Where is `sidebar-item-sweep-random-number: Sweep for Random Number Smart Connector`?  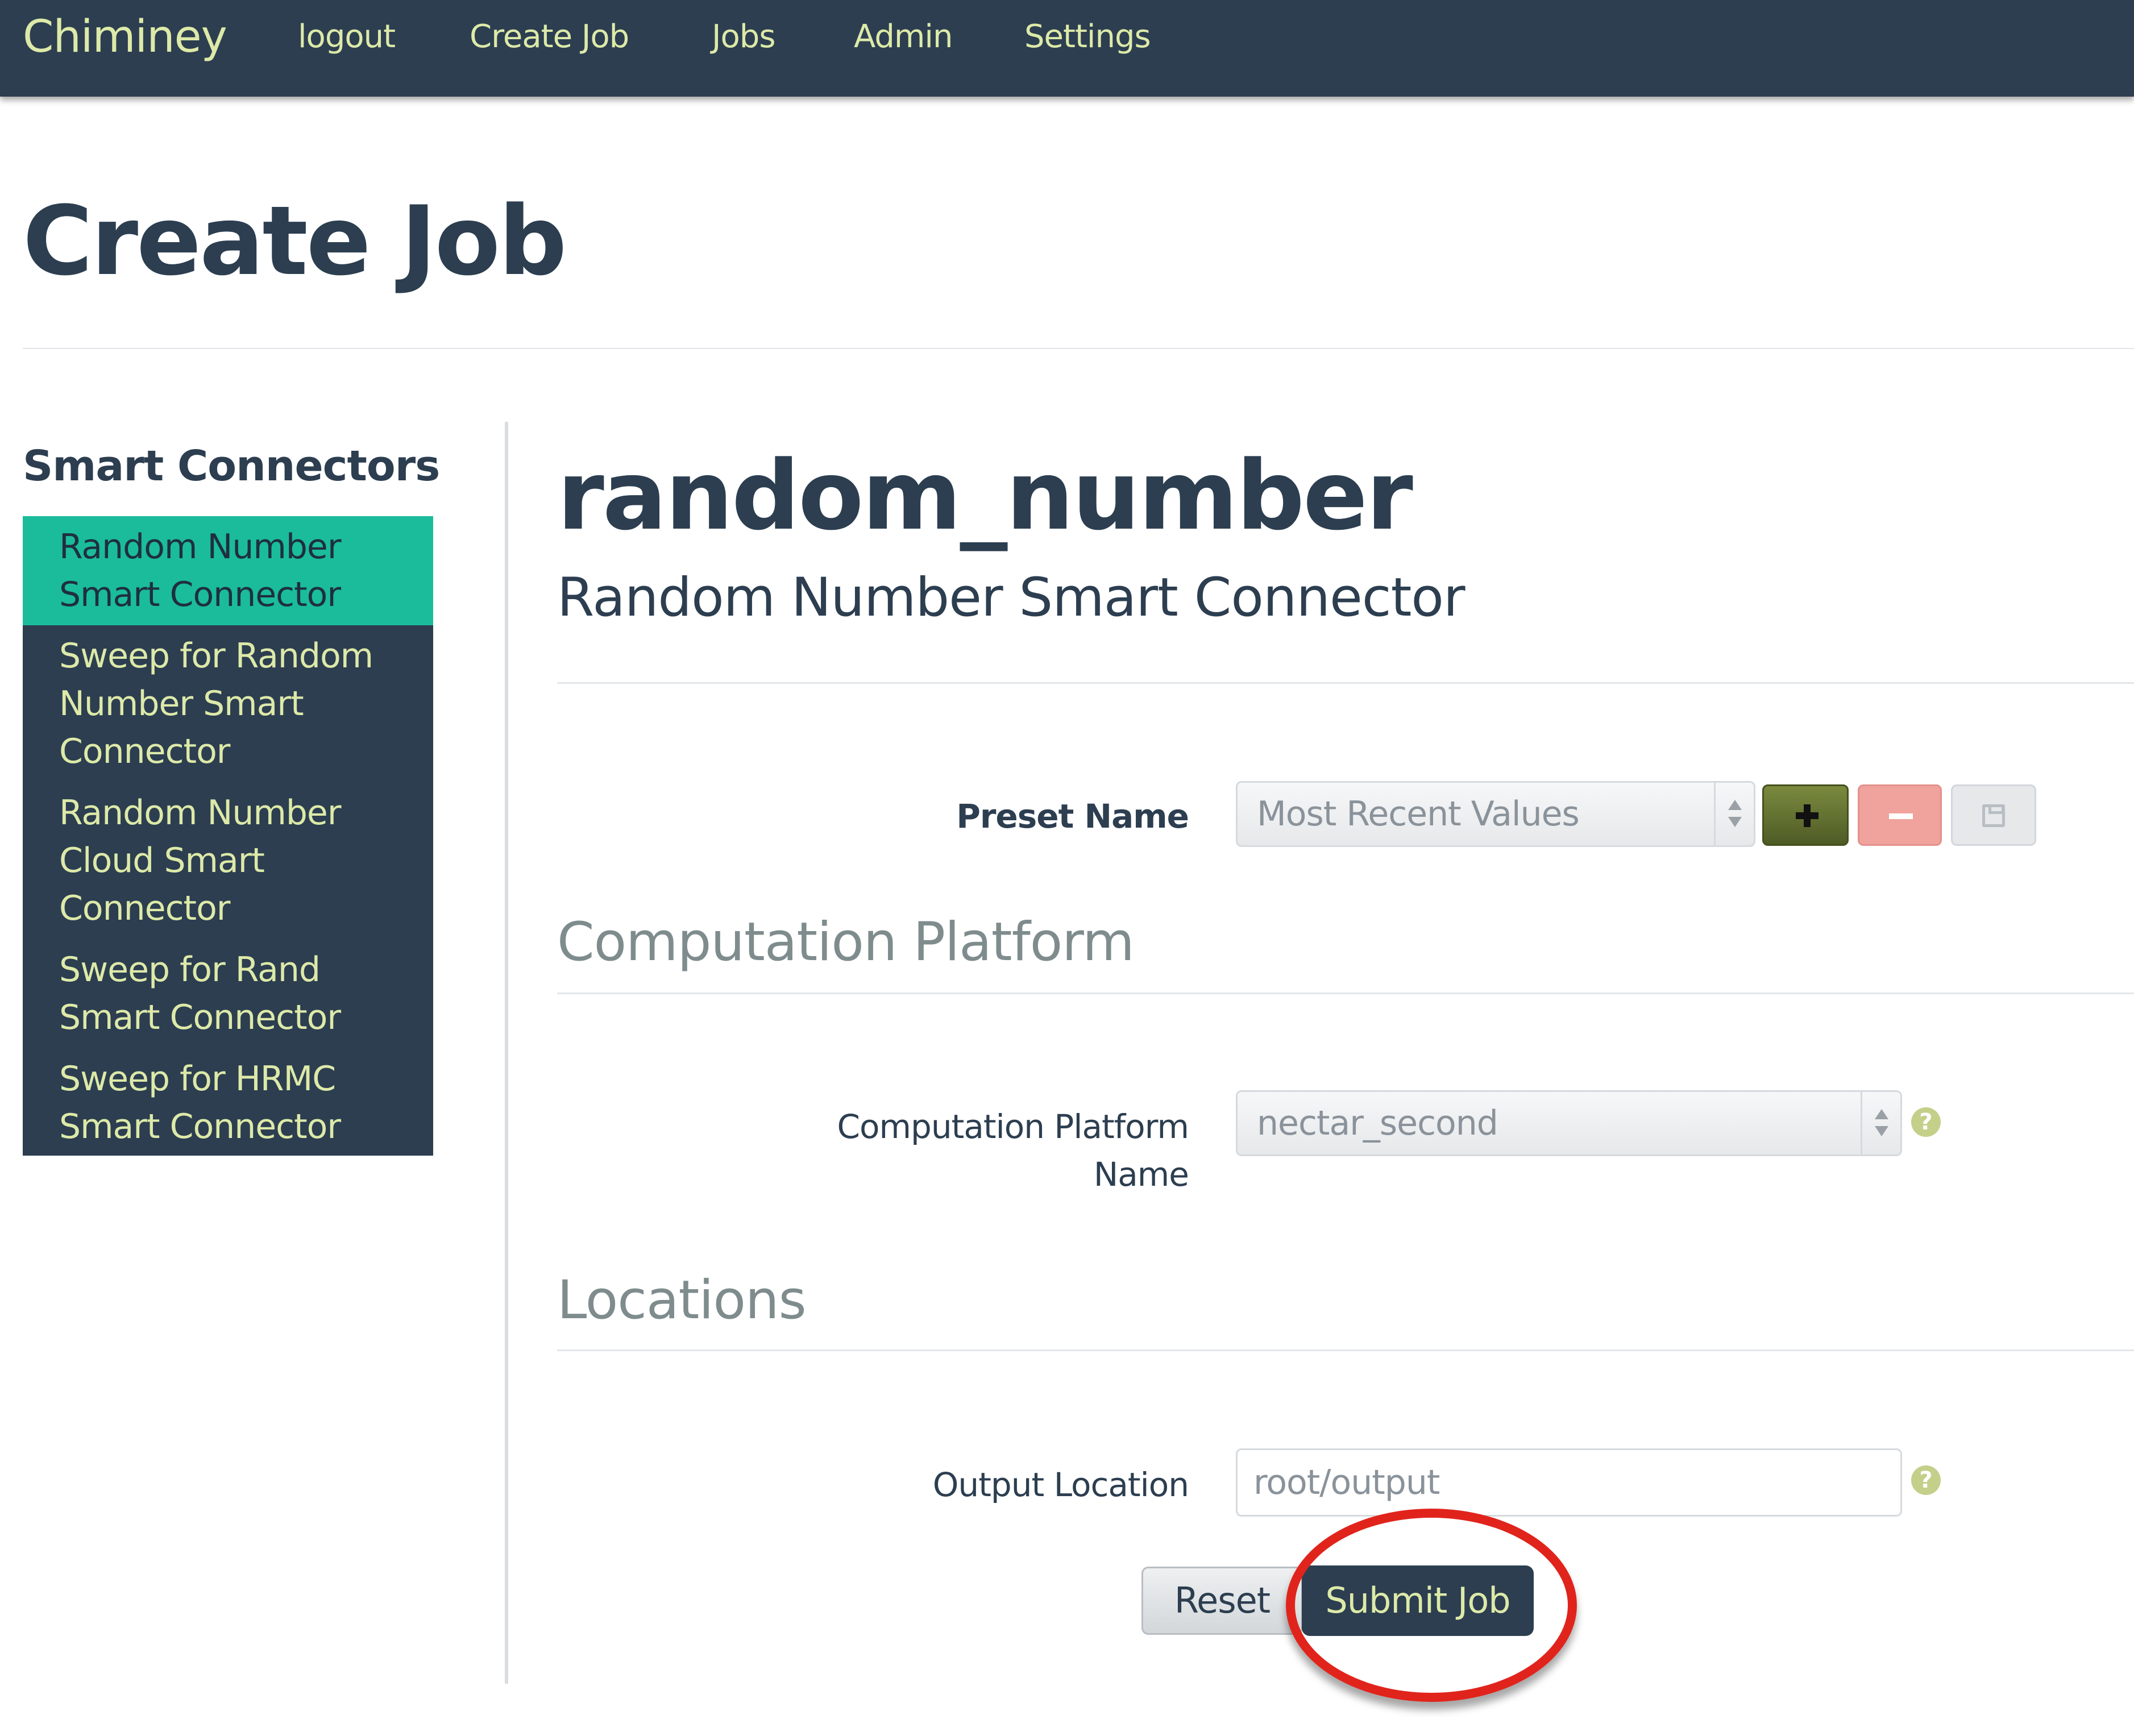
sidebar-item-sweep-random-number: Sweep for Random Number Smart Connector is located at coordinates (228, 704).